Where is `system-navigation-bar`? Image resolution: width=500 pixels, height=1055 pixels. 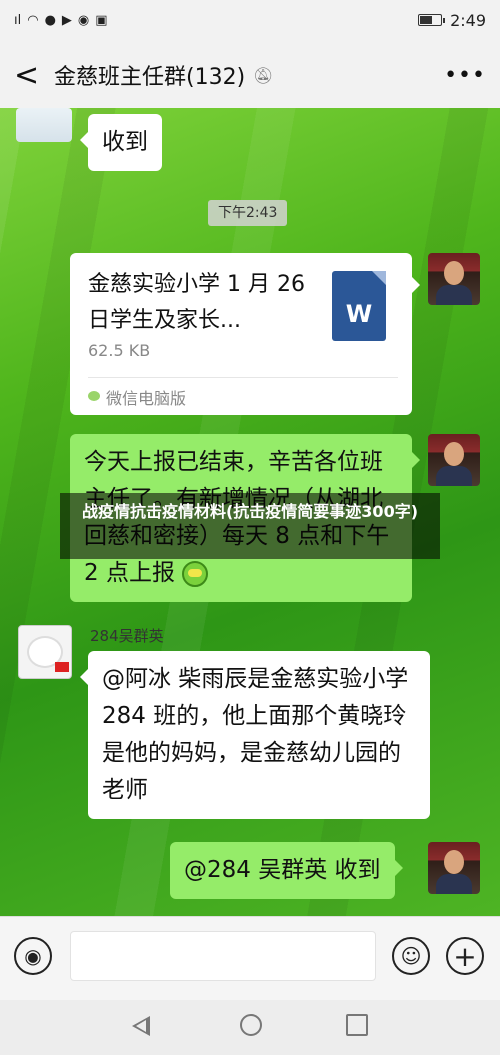 system-navigation-bar is located at coordinates (250, 1027).